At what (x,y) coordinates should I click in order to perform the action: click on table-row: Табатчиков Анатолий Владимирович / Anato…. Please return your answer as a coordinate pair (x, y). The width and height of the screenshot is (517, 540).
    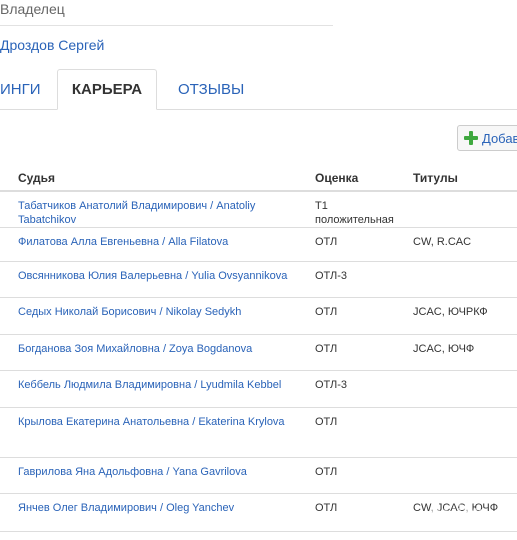
    Looking at the image, I should click on (258, 209).